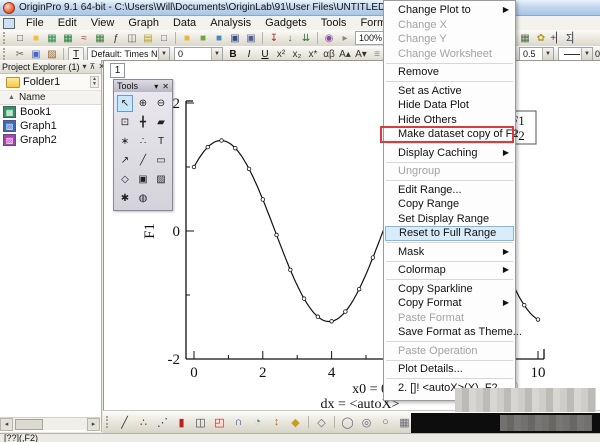 Image resolution: width=600 pixels, height=442 pixels. I want to click on open-project-icon: ■, so click(36, 38).